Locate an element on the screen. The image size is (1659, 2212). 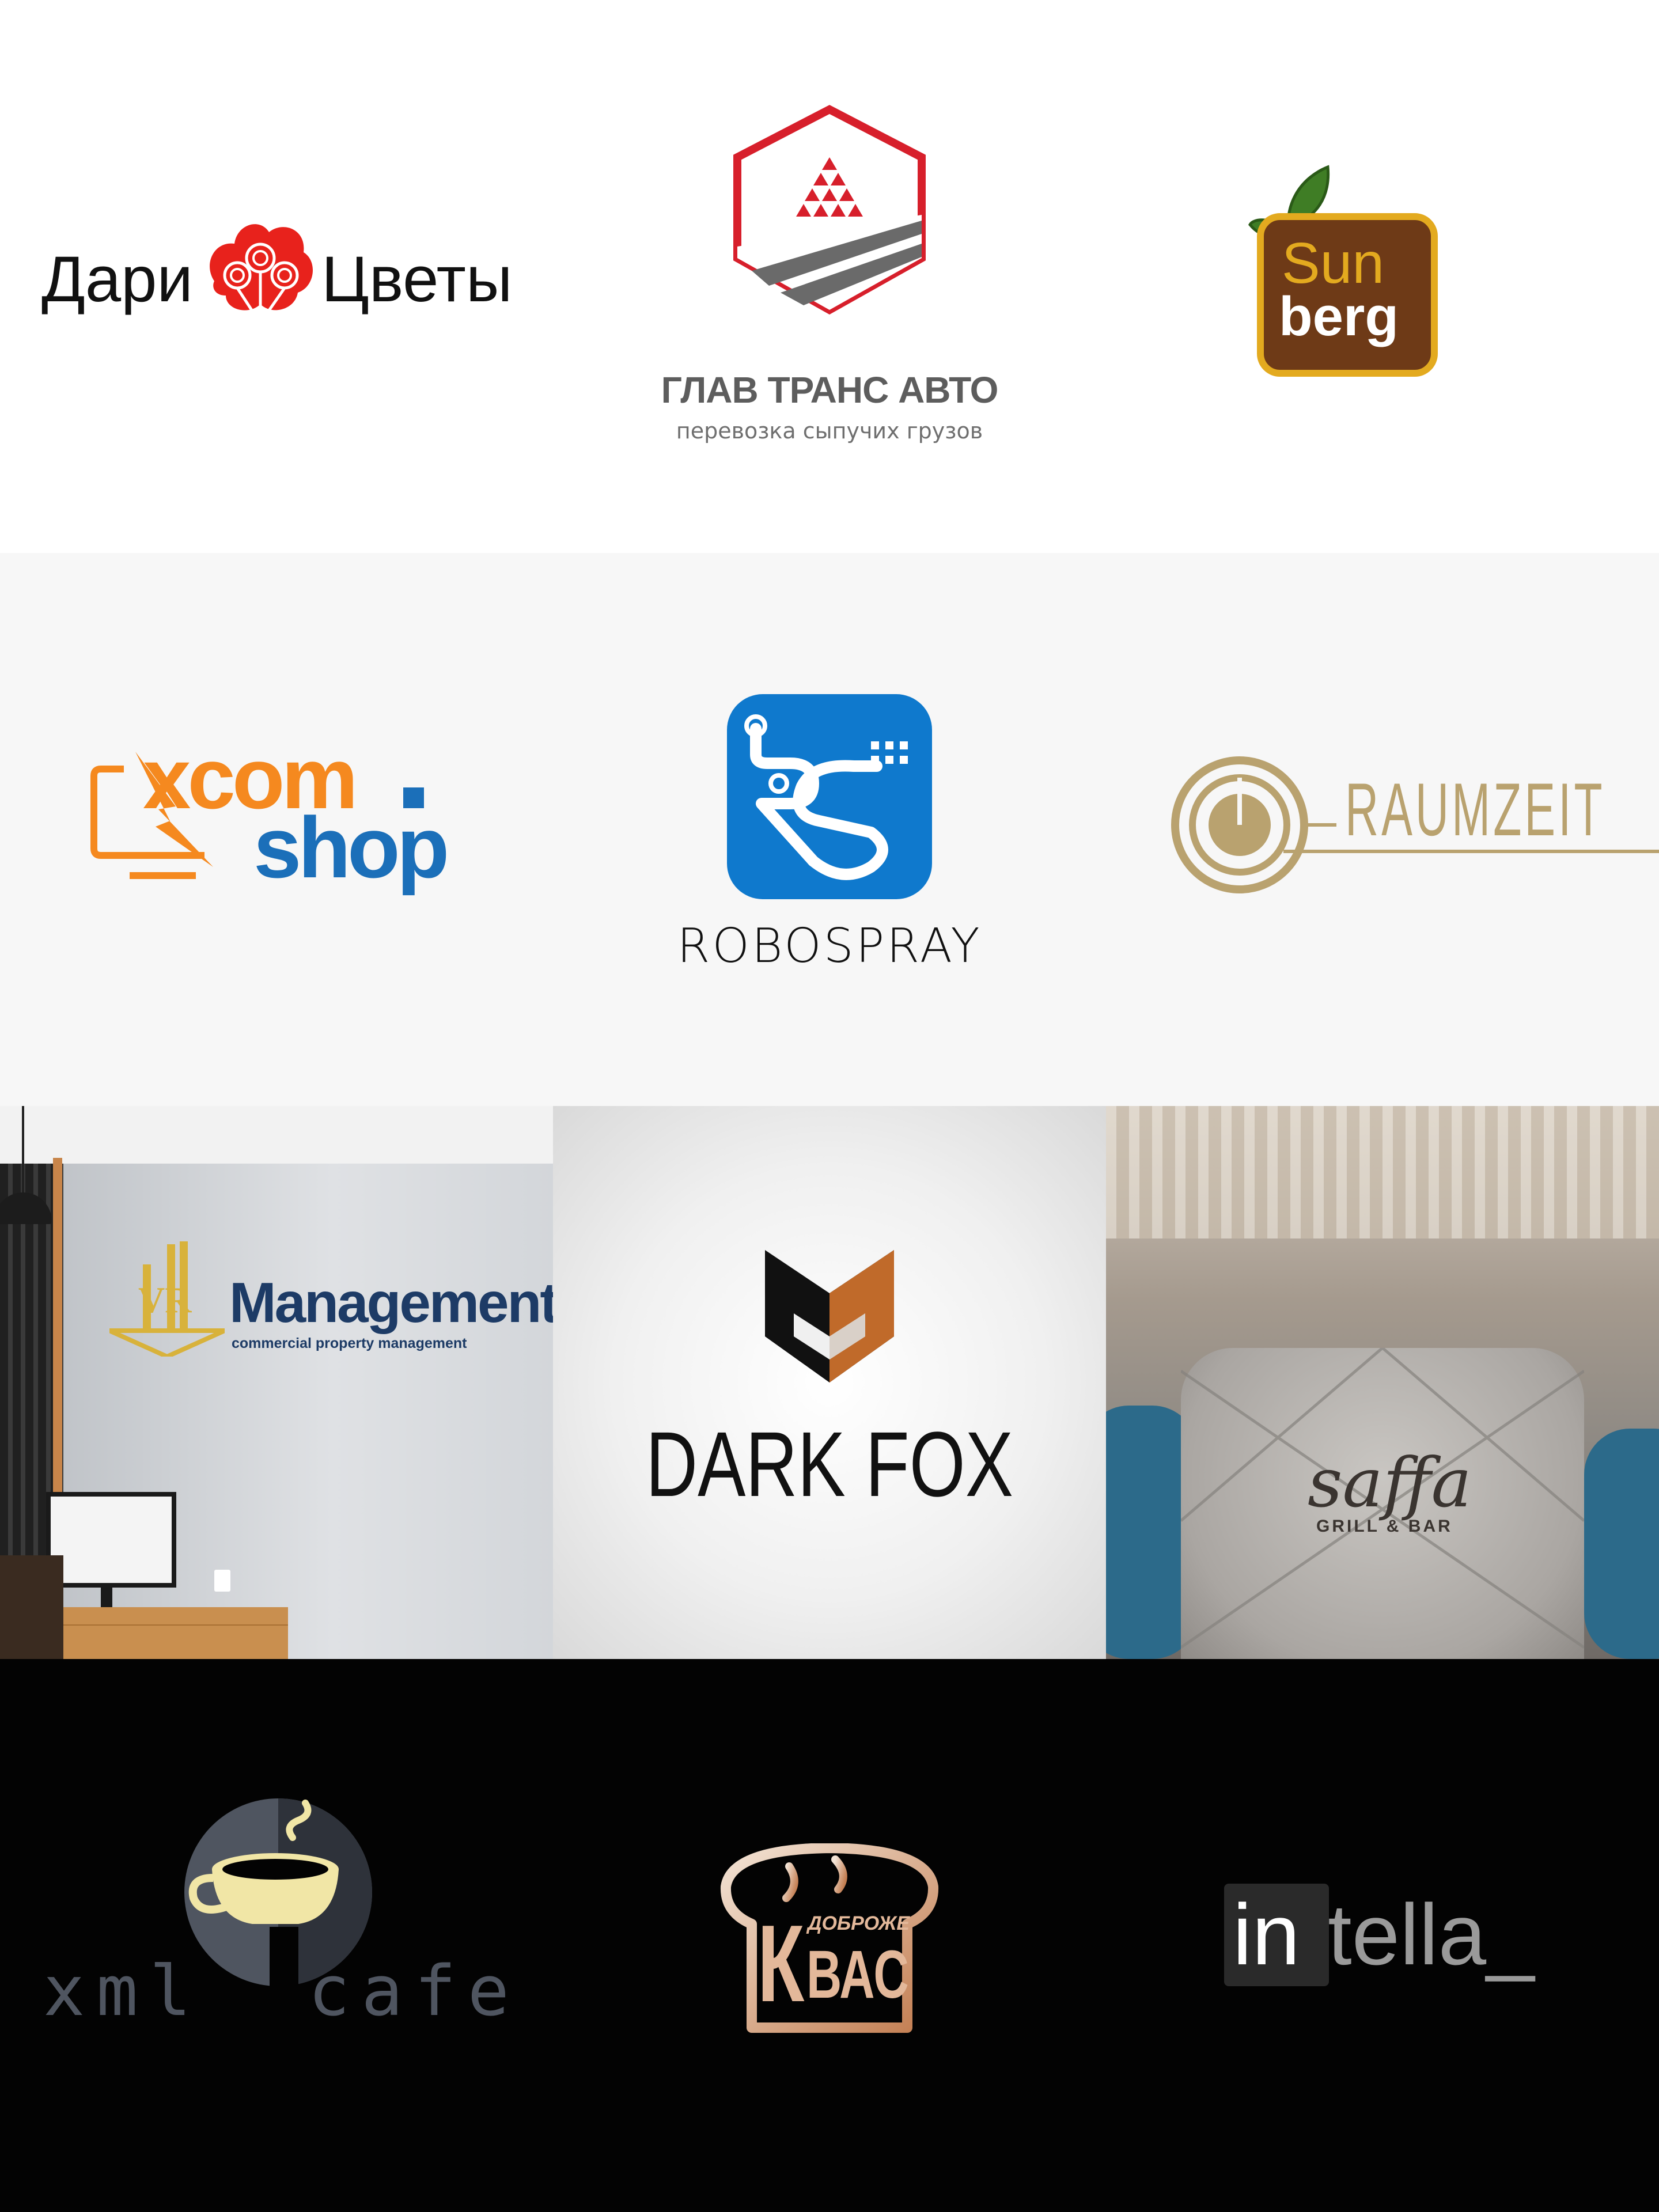
lollipop-flower-icon is located at coordinates (261, 270).